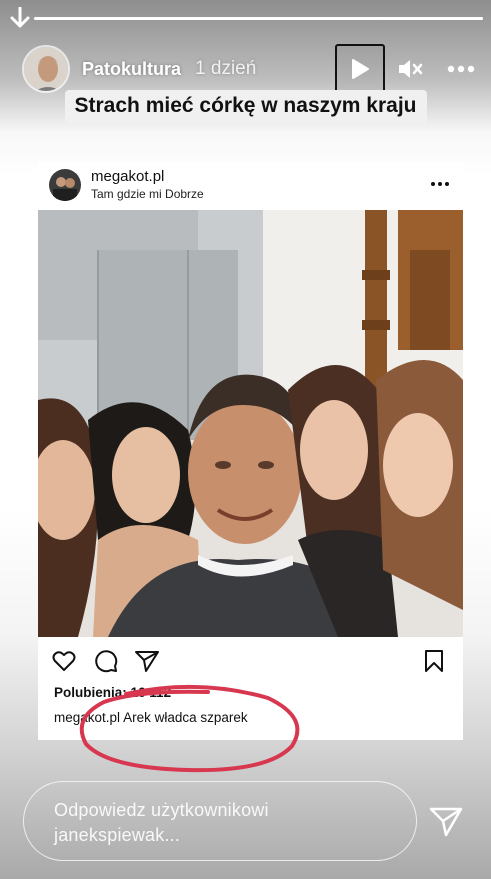 This screenshot has height=879, width=491. I want to click on likes-text: Polubienia: 16 112, so click(112, 692).